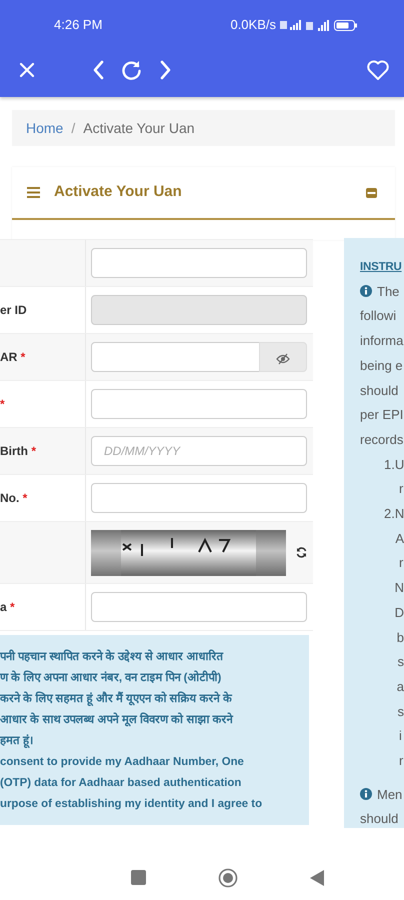 The height and width of the screenshot is (900, 404). I want to click on breadcrumb-current: Activate Your Uan, so click(139, 128).